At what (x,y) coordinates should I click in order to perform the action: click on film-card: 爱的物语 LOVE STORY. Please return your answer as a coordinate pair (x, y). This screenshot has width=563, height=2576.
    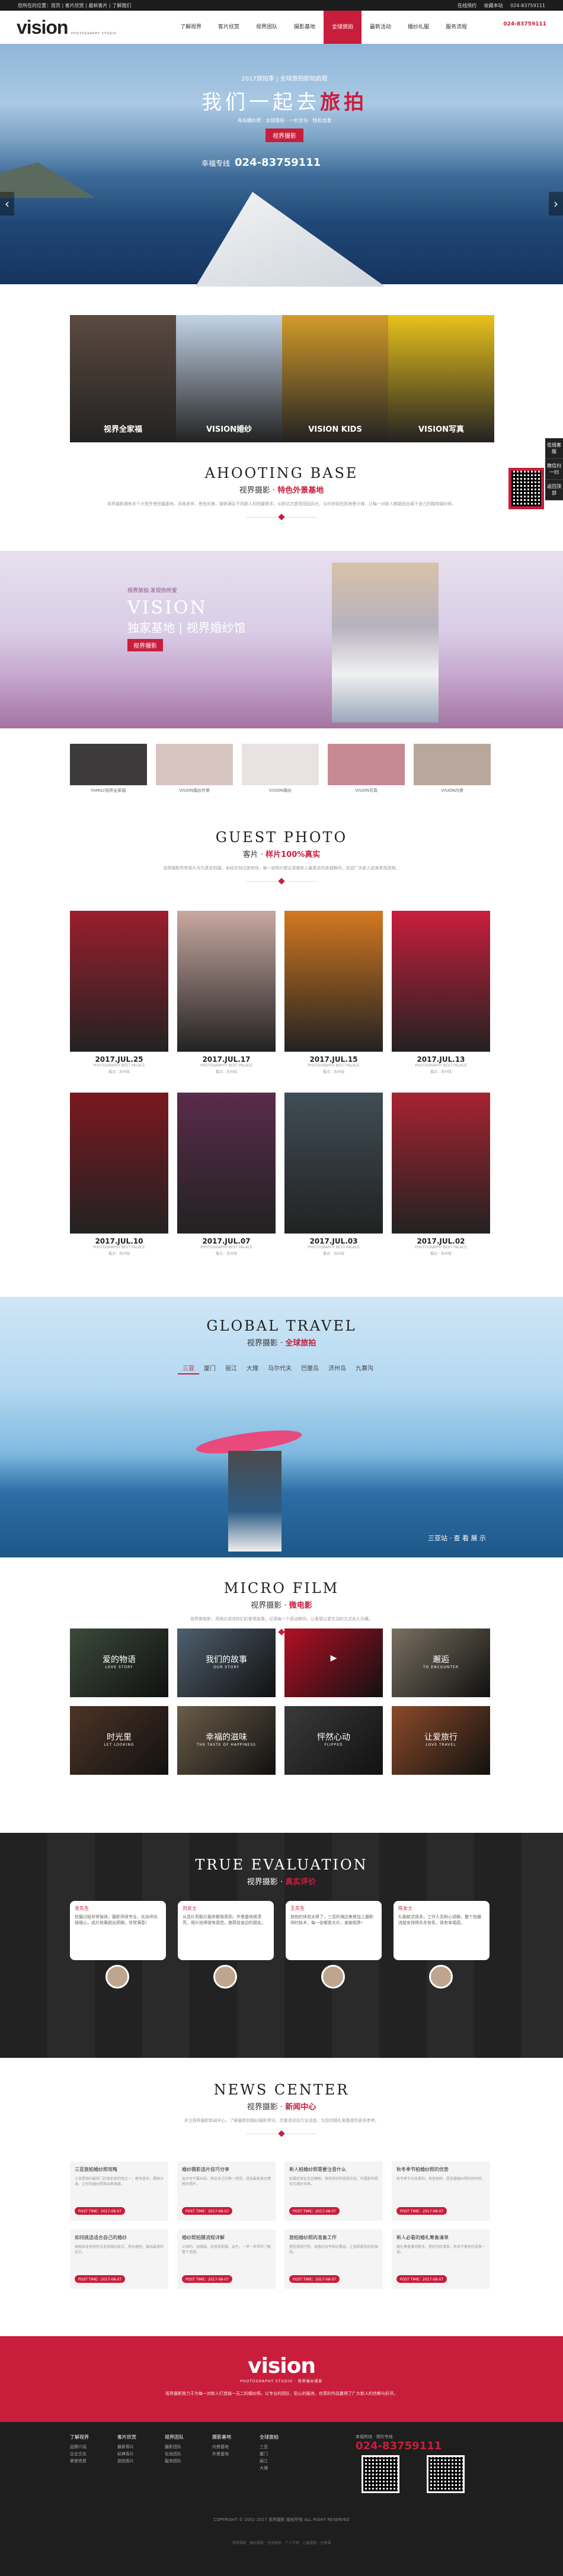
    Looking at the image, I should click on (119, 1663).